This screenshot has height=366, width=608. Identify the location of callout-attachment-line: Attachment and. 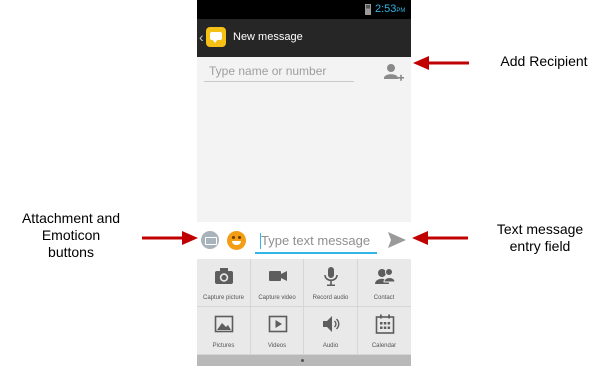
(71, 218).